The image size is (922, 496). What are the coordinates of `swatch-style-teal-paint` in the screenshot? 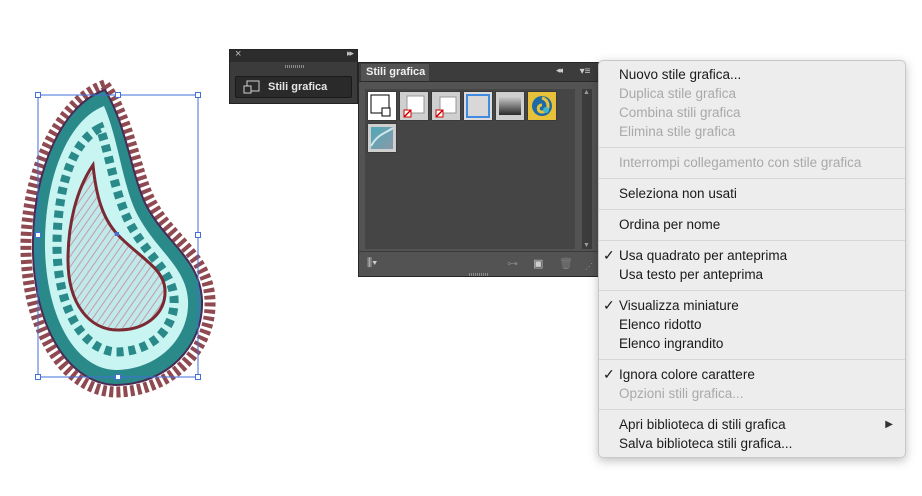 It's located at (382, 138).